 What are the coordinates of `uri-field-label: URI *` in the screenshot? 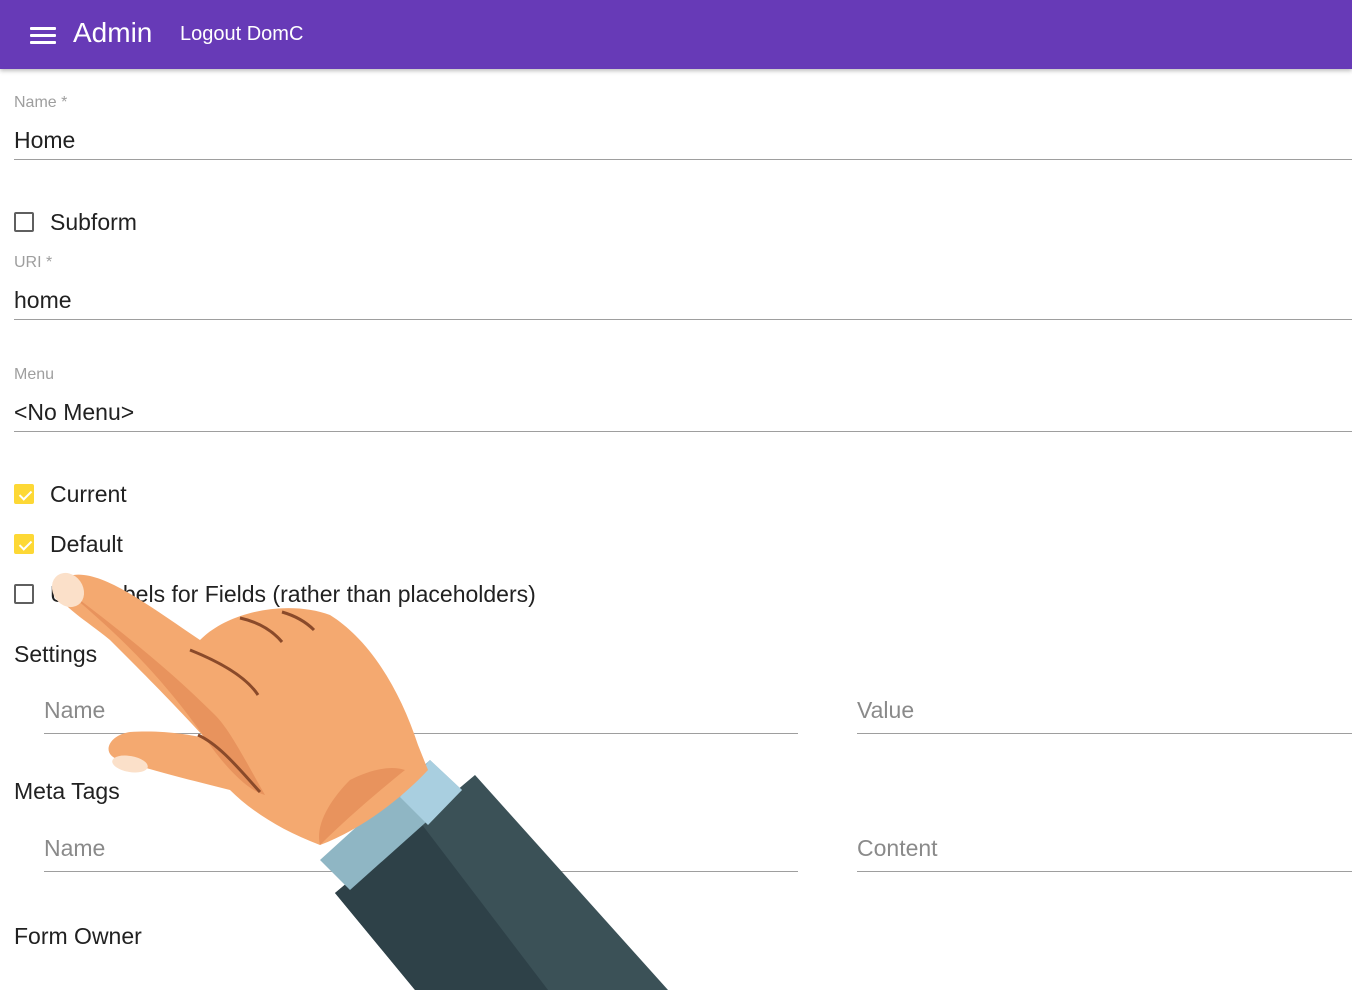 It's located at (33, 262).